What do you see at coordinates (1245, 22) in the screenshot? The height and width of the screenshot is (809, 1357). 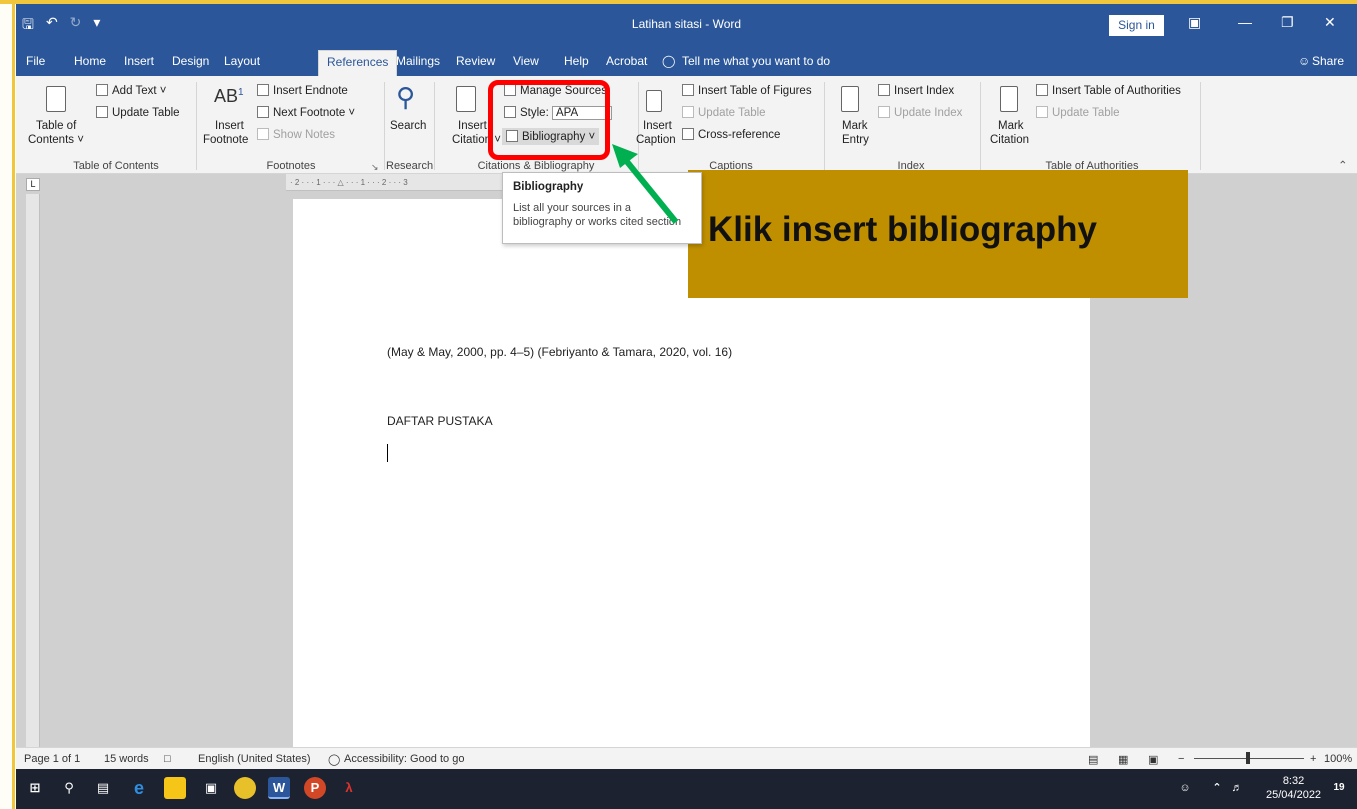 I see `minimize-icon: —` at bounding box center [1245, 22].